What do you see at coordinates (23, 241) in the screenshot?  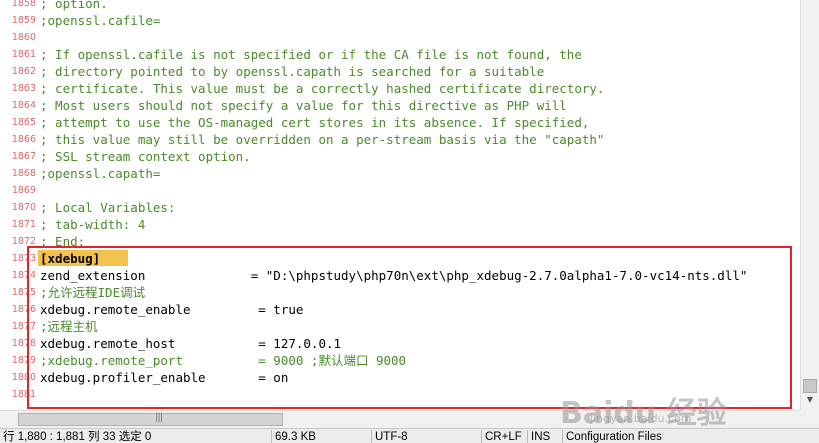 I see `line-number: 1872` at bounding box center [23, 241].